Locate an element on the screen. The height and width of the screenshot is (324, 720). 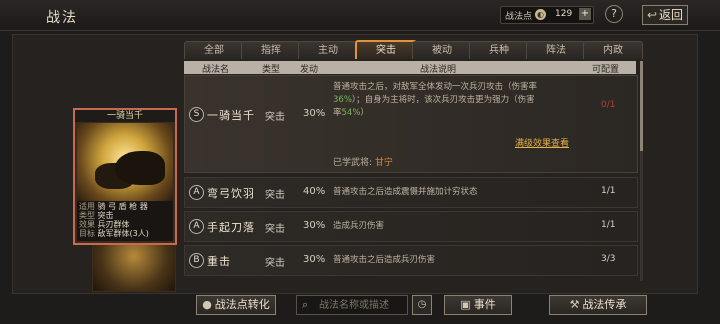
tab-passive: 被动 is located at coordinates (442, 50).